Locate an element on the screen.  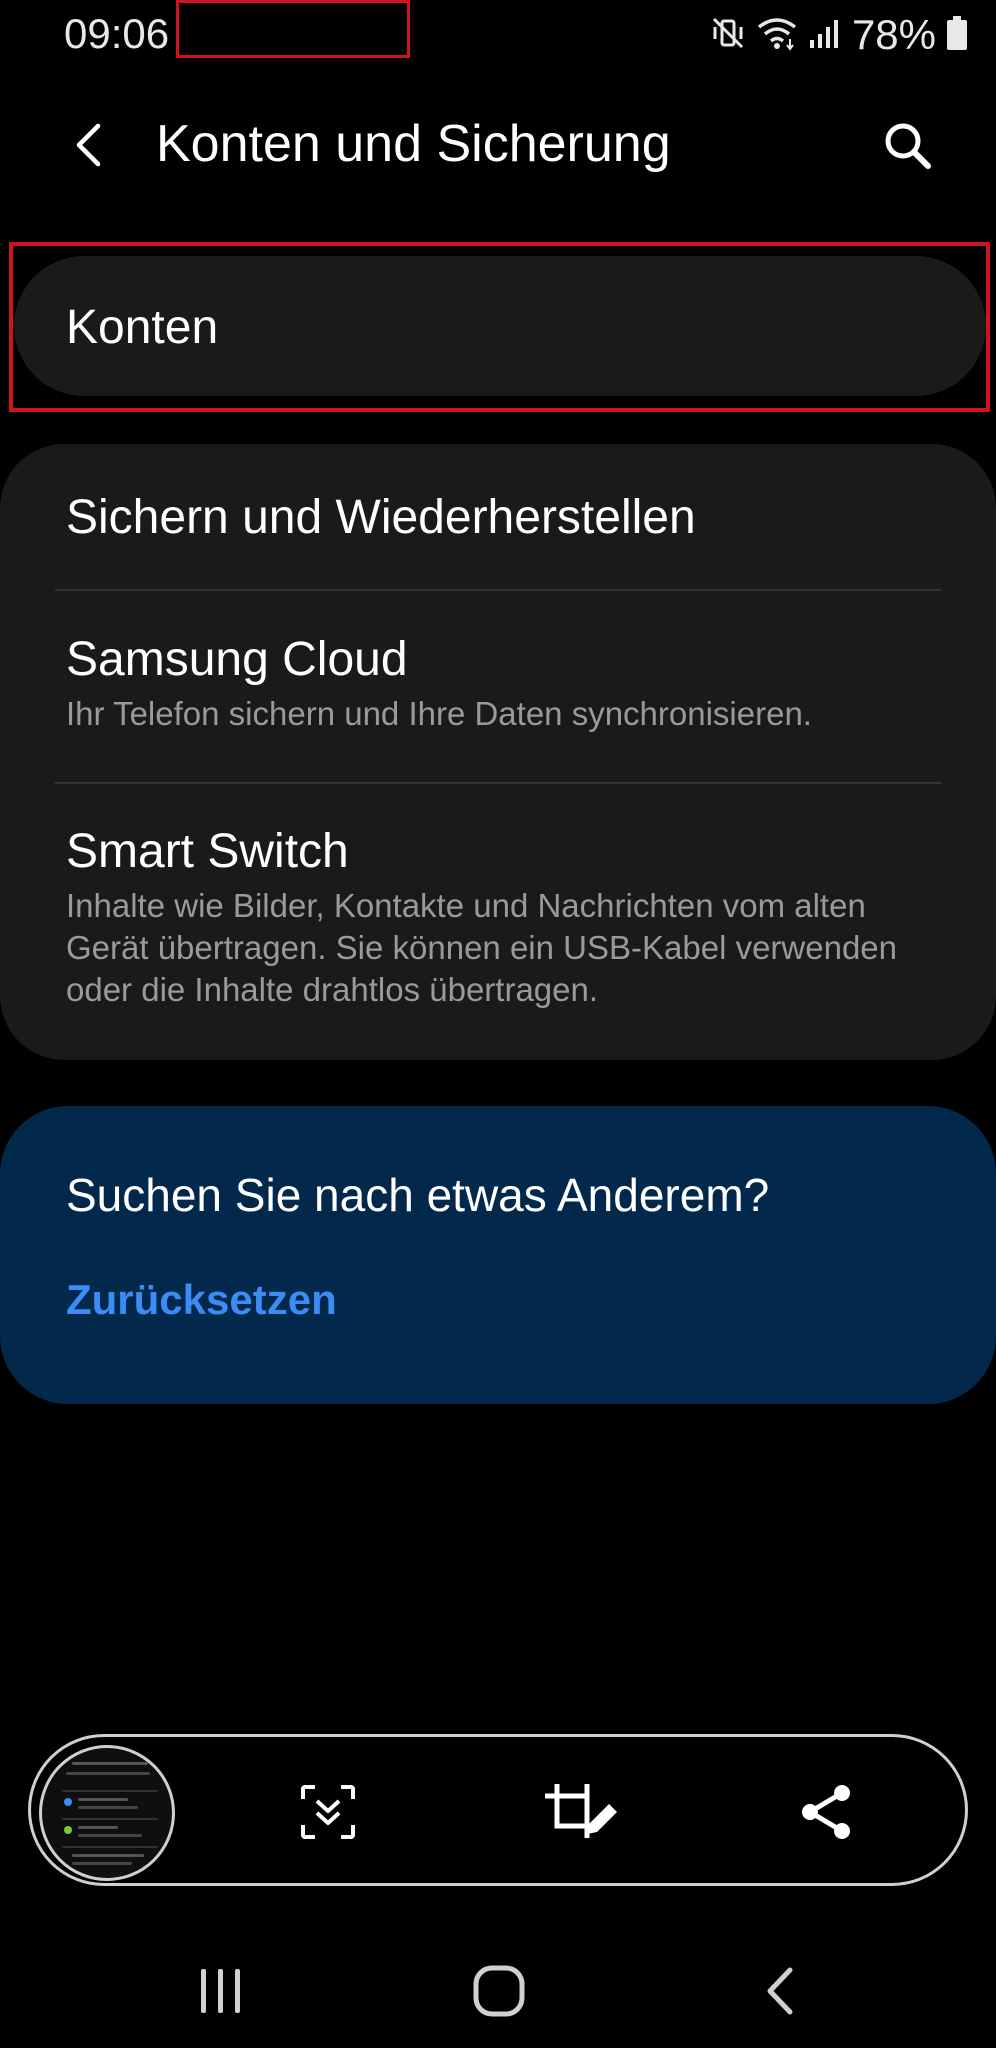
share-icon is located at coordinates (826, 1812).